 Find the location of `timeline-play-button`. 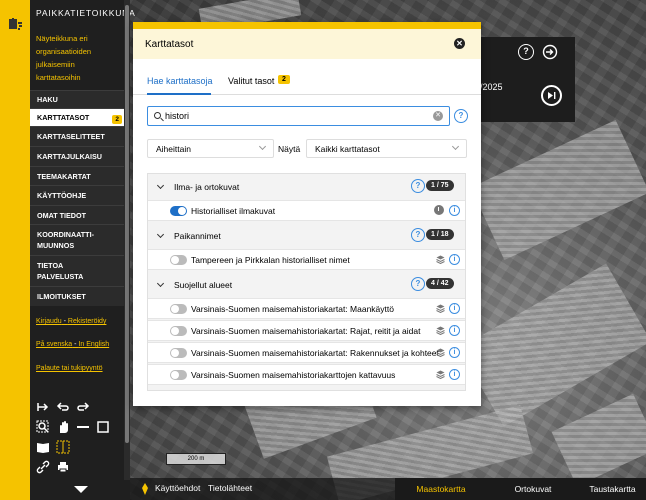

timeline-play-button is located at coordinates (551, 95).